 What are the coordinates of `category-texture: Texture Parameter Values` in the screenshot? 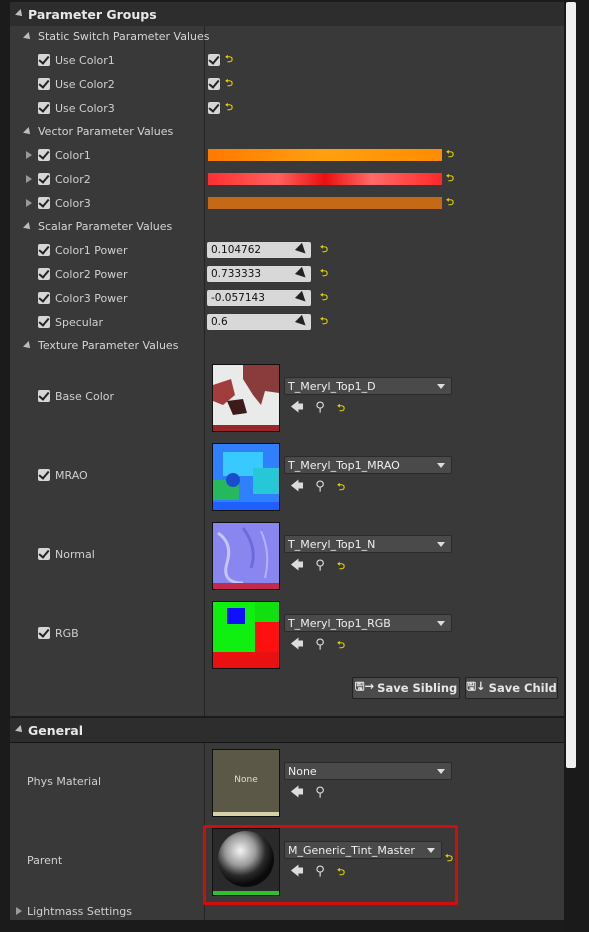 It's located at (101, 345).